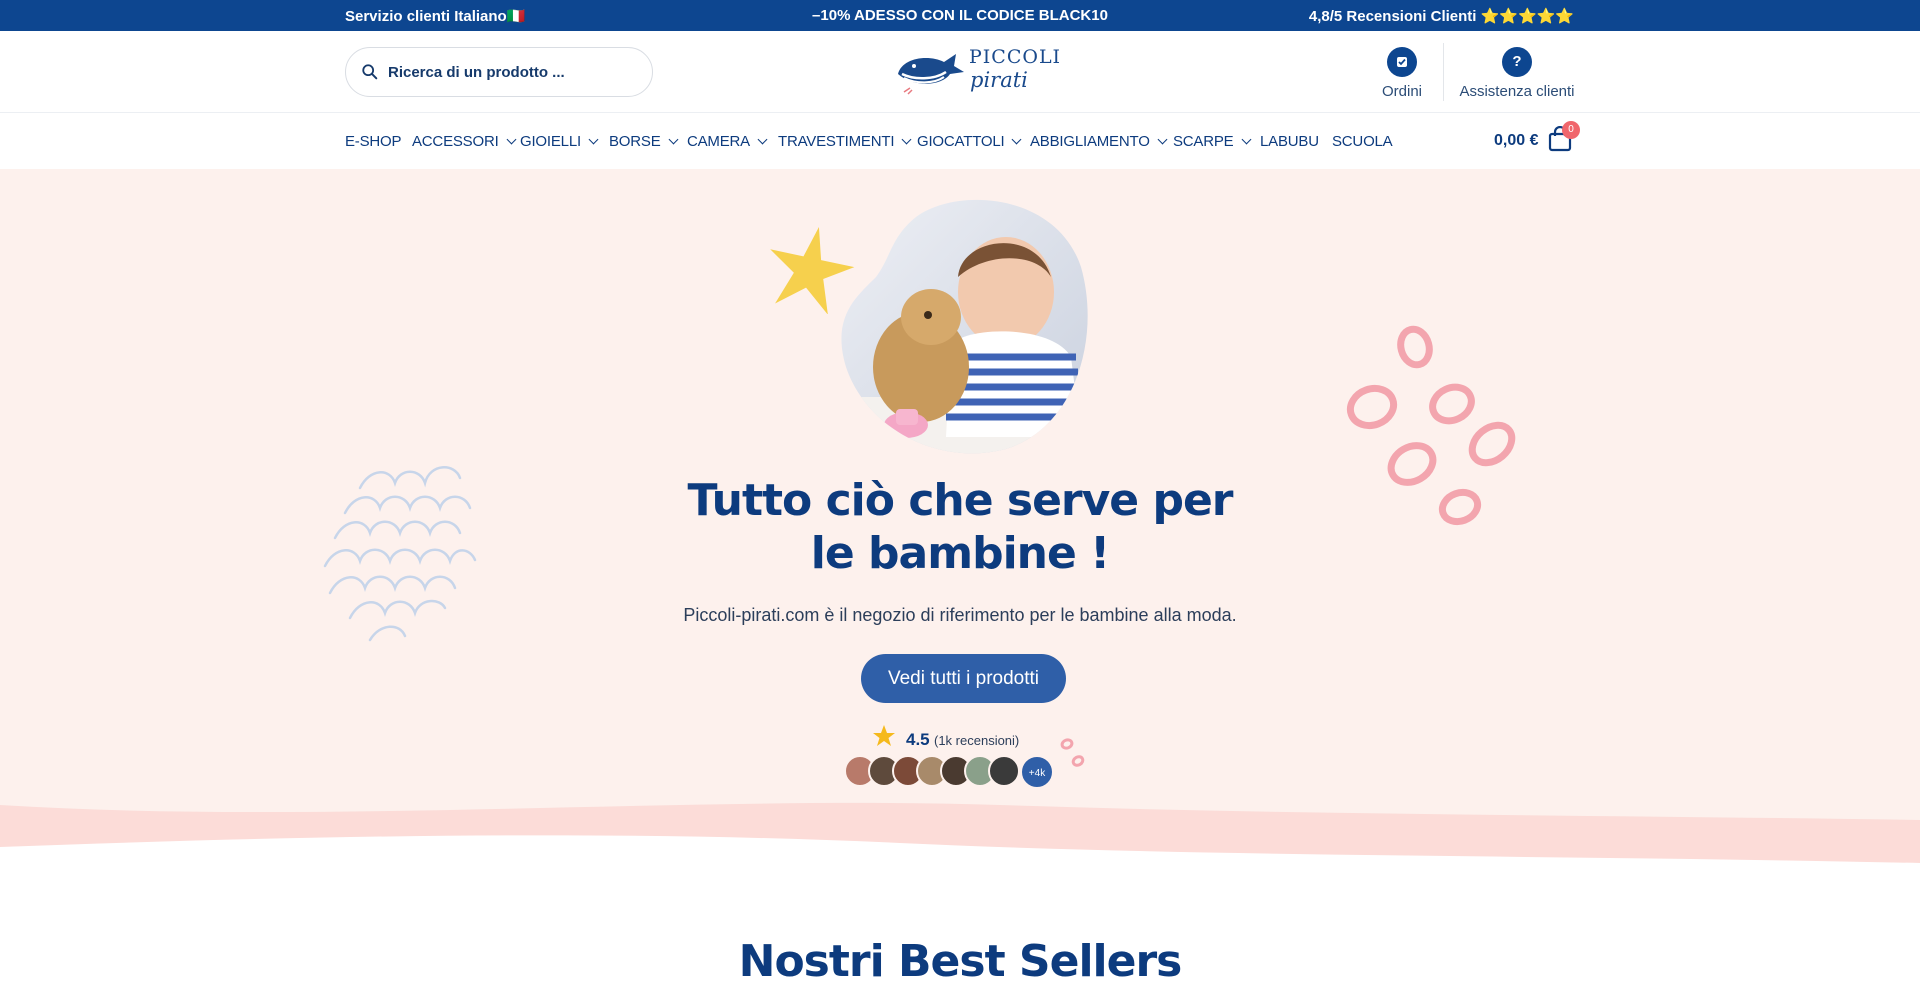 The height and width of the screenshot is (993, 1920). I want to click on nav-item-gioielli: GIOIELLI, so click(559, 141).